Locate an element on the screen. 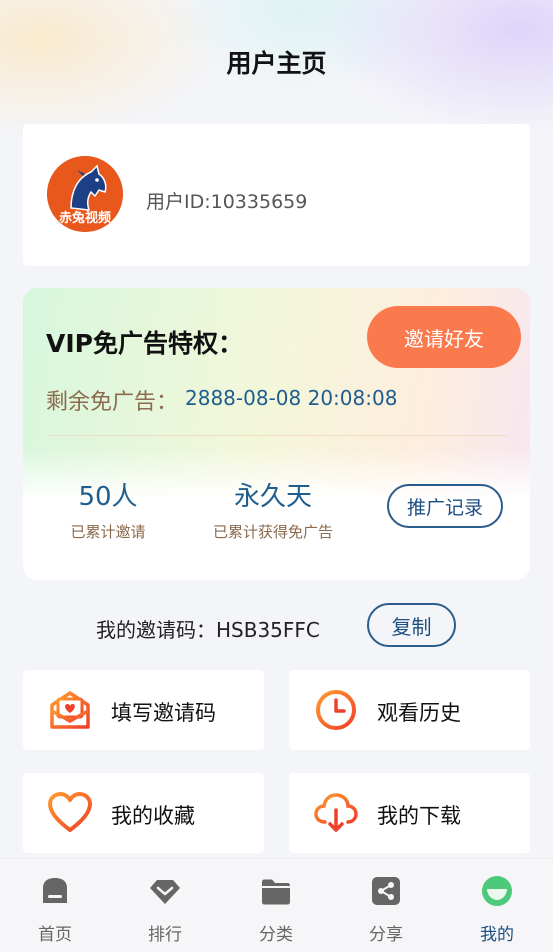  promotion-records-button: 推广记录 is located at coordinates (445, 506).